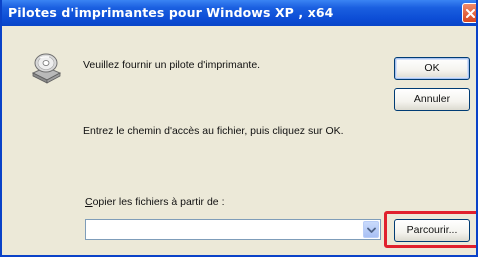 The width and height of the screenshot is (478, 260). I want to click on copy-from-label-rest: opier les fichiers à partir de :, so click(158, 202).